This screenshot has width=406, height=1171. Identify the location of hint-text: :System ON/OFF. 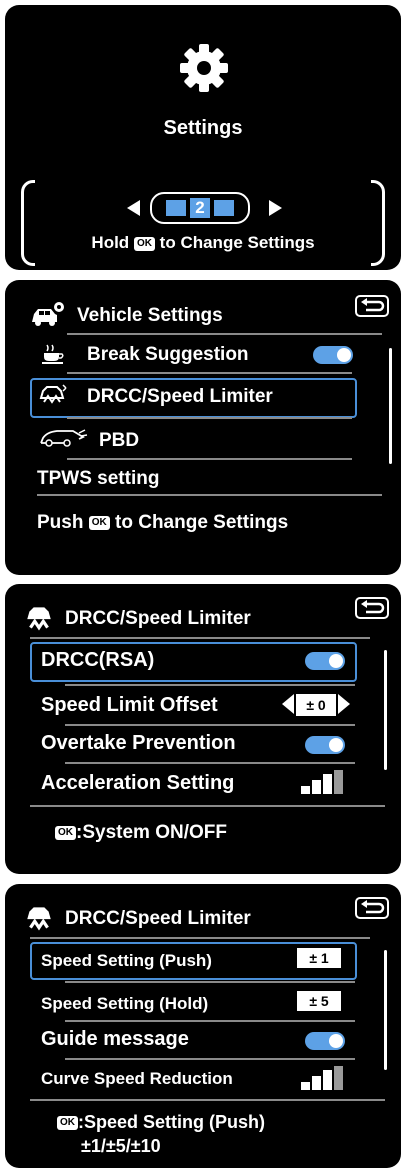
(151, 832).